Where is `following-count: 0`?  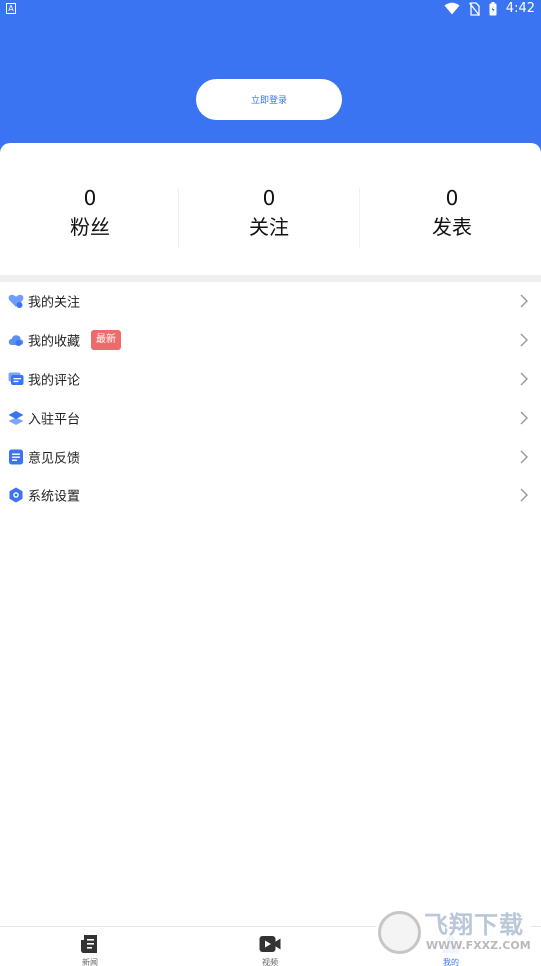 following-count: 0 is located at coordinates (269, 198).